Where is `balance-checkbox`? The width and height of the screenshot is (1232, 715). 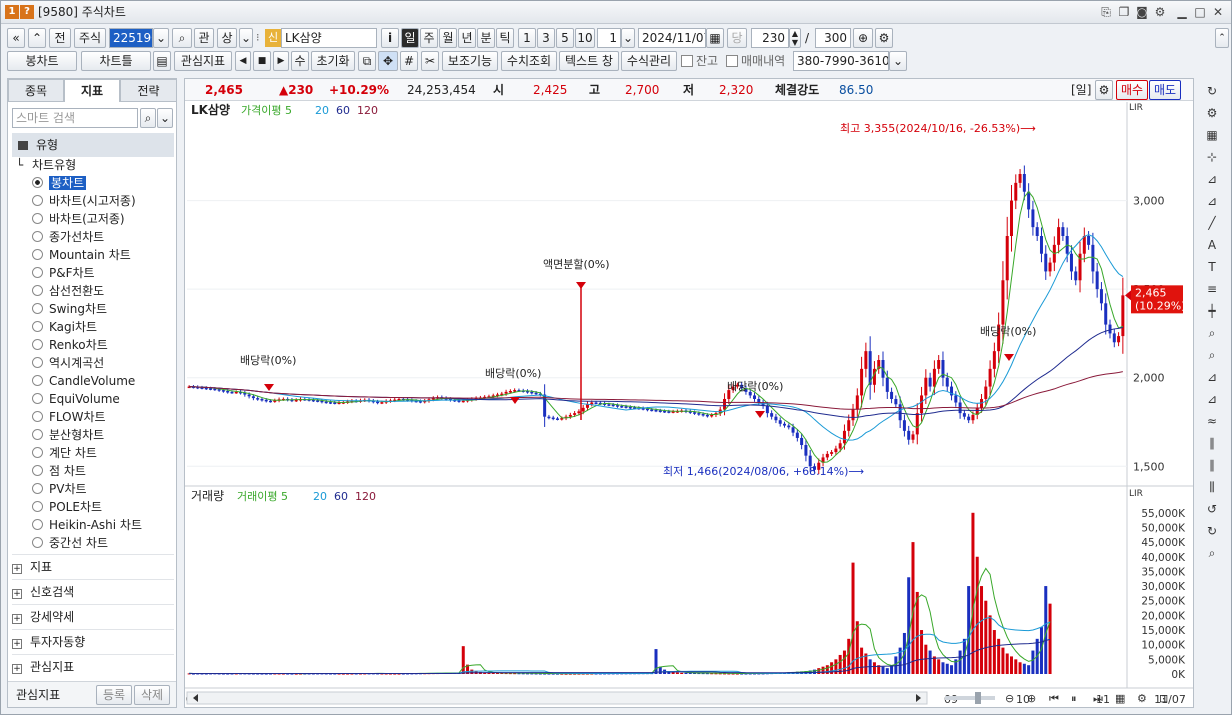 balance-checkbox is located at coordinates (687, 61).